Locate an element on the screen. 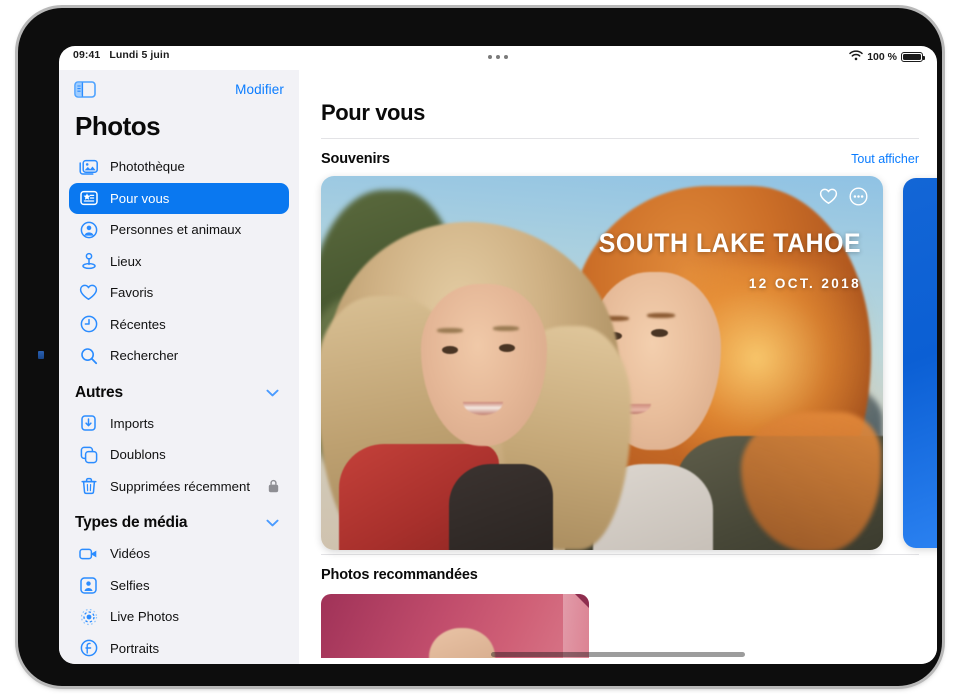  sidebar-toggle-icon is located at coordinates (85, 89).